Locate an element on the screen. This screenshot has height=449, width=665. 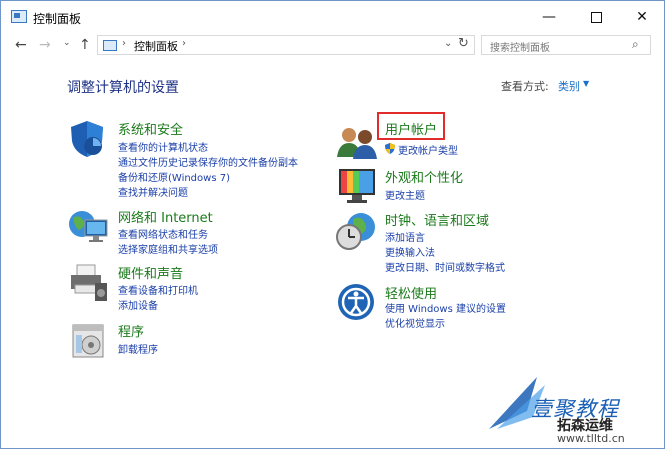
link-uninstall-program: 卸载程序 is located at coordinates (138, 348).